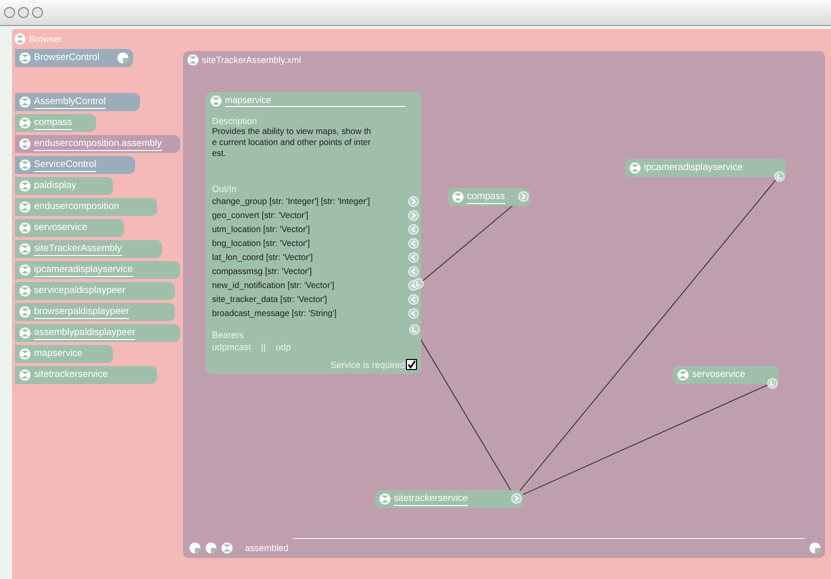 The height and width of the screenshot is (579, 831). Describe the element at coordinates (274, 313) in the screenshot. I see `port-label: broadcast_message [str: 'String']` at that location.